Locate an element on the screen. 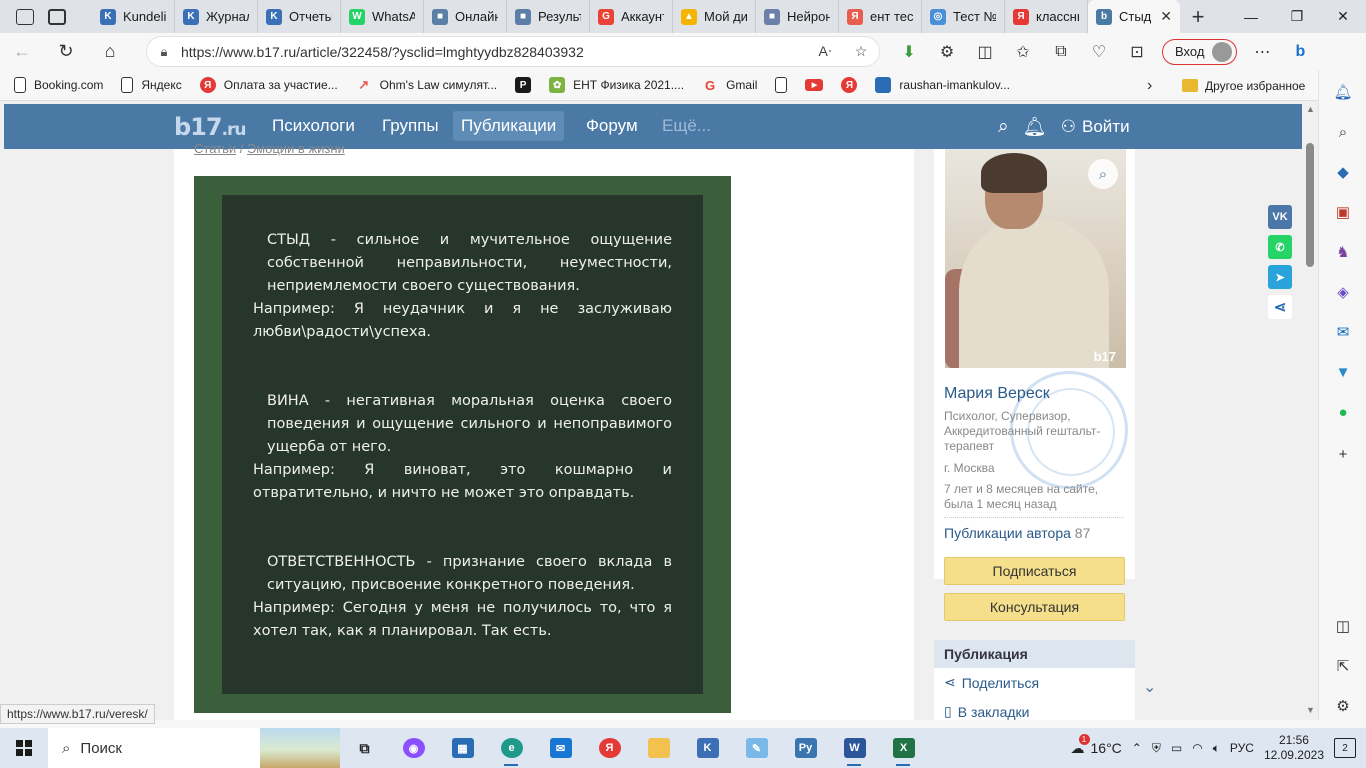  bing-icon: b is located at coordinates (1300, 52).